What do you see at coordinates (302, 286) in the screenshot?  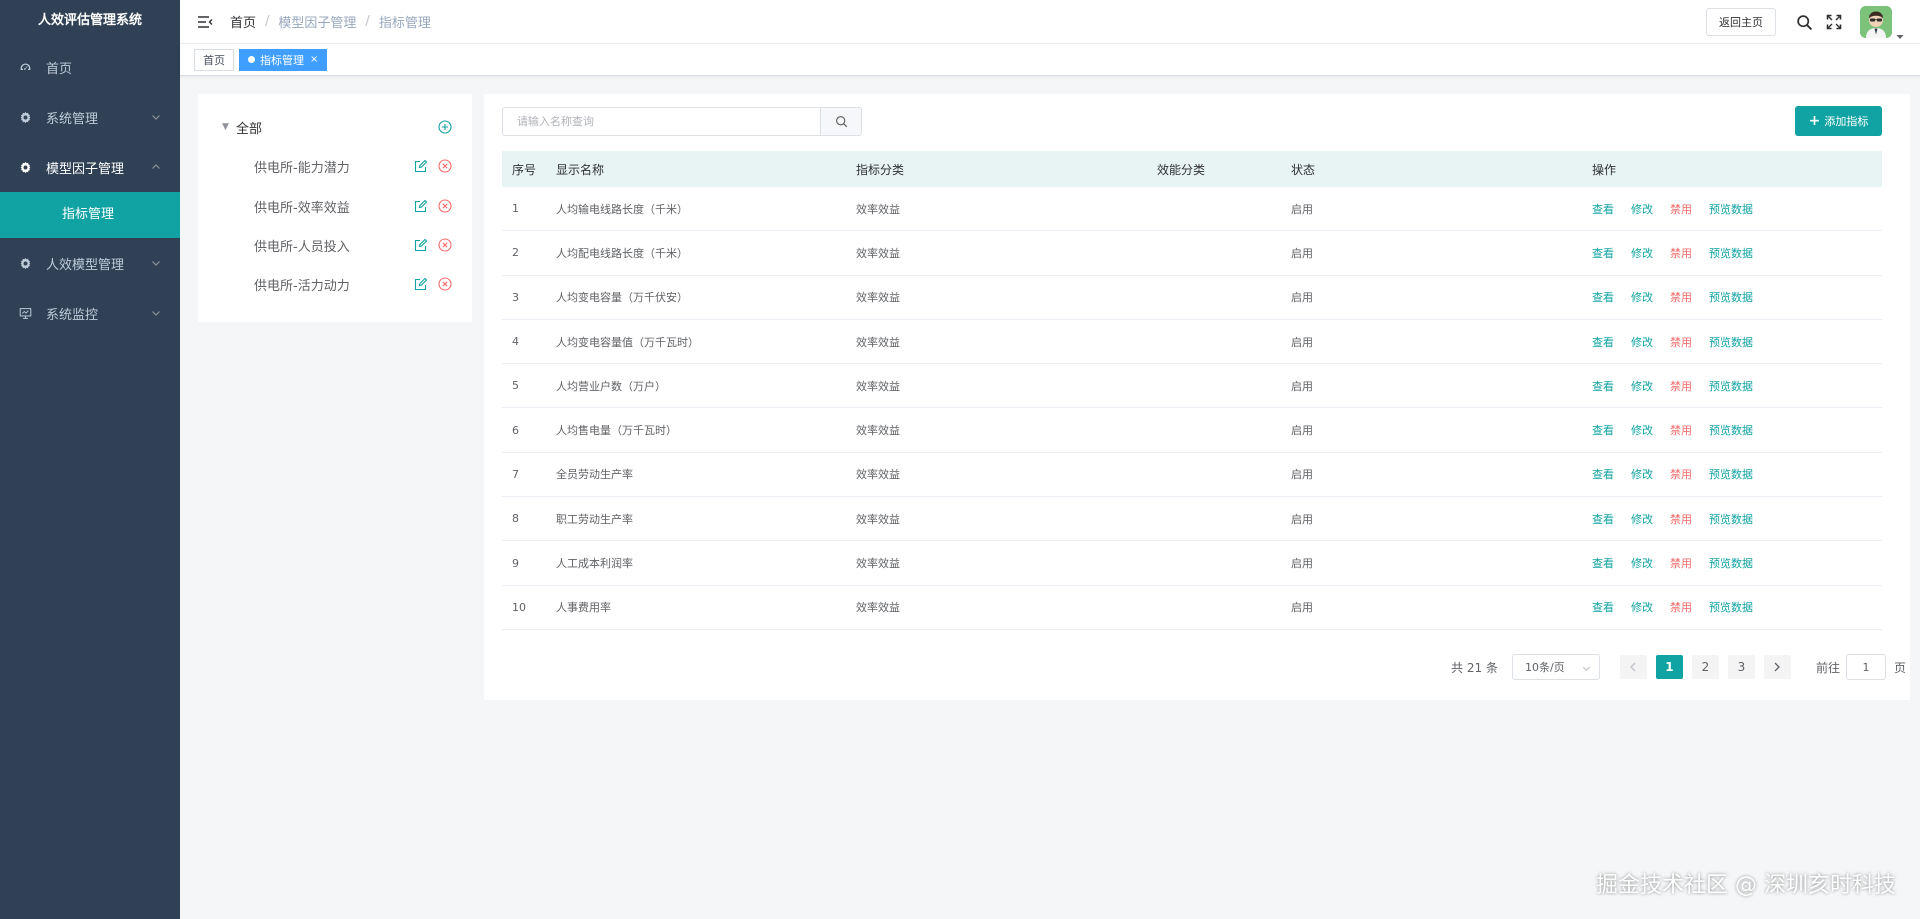 I see `tree-node-label: 供电所-活力动力` at bounding box center [302, 286].